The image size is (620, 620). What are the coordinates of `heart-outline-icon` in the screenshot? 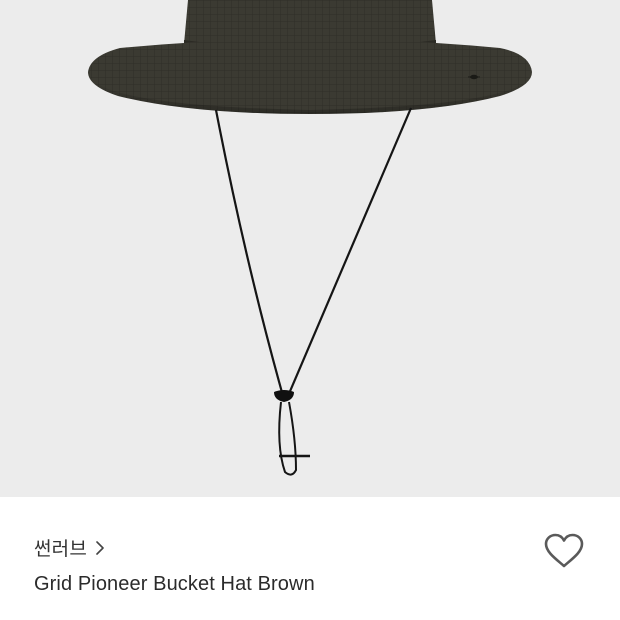 It's located at (564, 550).